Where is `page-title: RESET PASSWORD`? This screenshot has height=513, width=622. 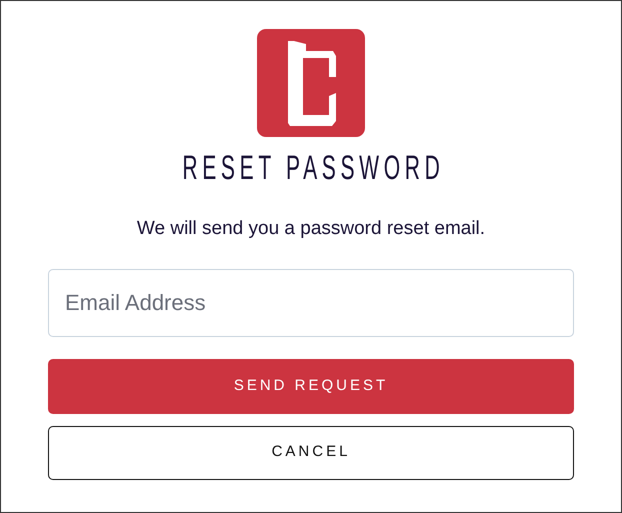
page-title: RESET PASSWORD is located at coordinates (312, 168).